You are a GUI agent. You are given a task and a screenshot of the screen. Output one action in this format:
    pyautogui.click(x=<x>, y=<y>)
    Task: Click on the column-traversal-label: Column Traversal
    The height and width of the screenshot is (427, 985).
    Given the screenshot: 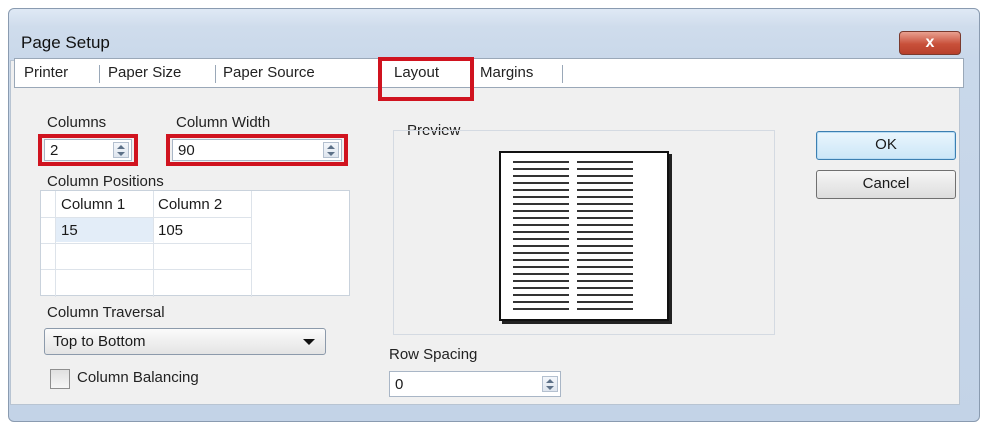 What is the action you would take?
    pyautogui.click(x=106, y=312)
    